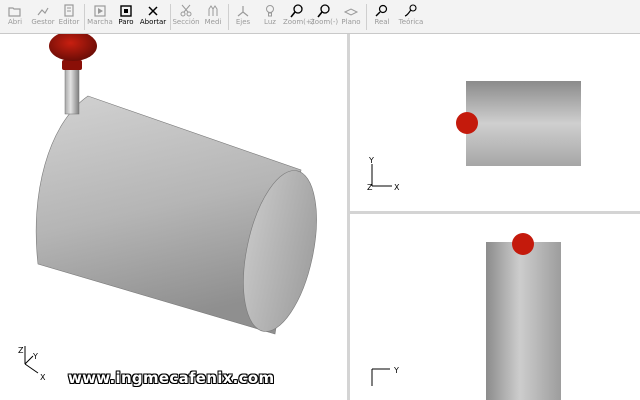  I want to click on manager-button: Gestor, so click(43, 16).